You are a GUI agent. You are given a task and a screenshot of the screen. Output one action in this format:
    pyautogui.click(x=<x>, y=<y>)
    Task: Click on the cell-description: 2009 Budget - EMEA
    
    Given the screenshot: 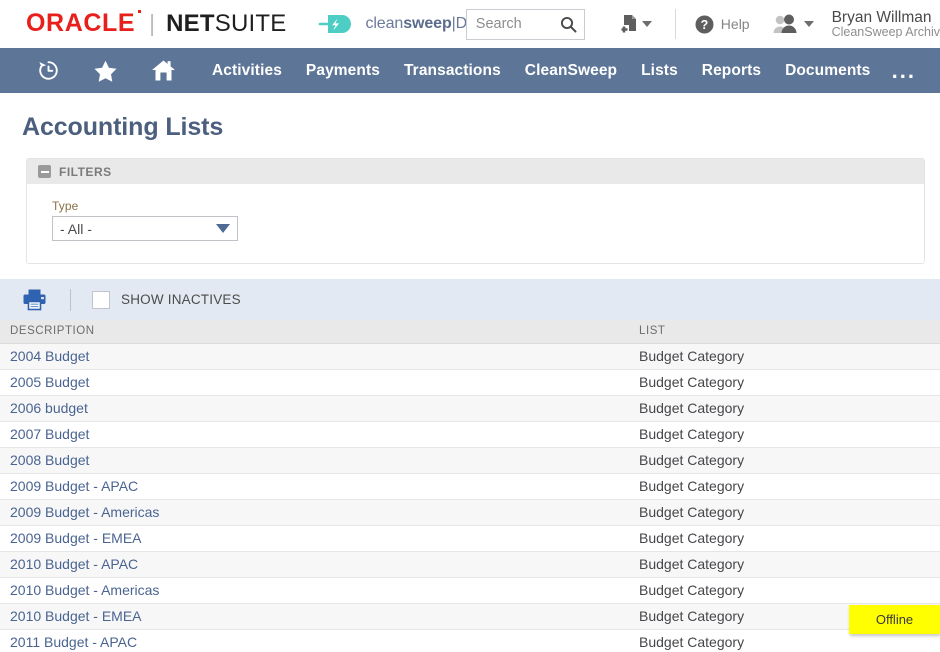 What is the action you would take?
    pyautogui.click(x=314, y=538)
    